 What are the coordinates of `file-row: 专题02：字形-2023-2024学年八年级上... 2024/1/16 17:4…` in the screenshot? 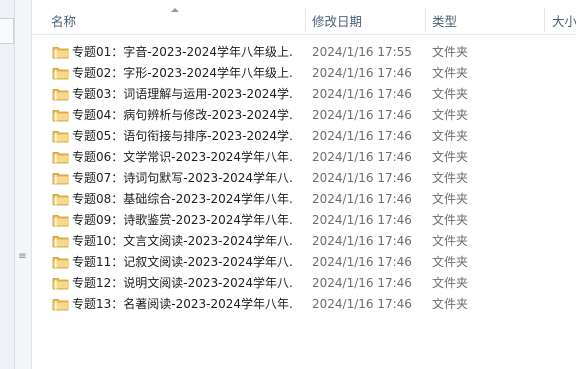 It's located at (304, 73).